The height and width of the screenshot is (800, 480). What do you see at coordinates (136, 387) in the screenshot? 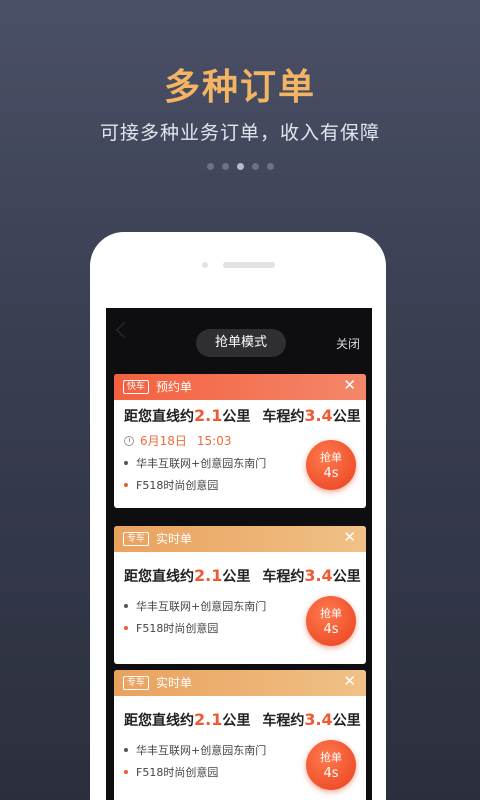
I see `order-tag: 快车` at bounding box center [136, 387].